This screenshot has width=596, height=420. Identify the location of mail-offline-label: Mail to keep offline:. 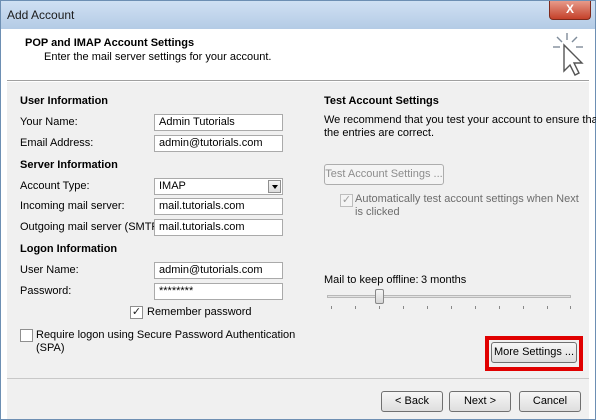
(371, 280).